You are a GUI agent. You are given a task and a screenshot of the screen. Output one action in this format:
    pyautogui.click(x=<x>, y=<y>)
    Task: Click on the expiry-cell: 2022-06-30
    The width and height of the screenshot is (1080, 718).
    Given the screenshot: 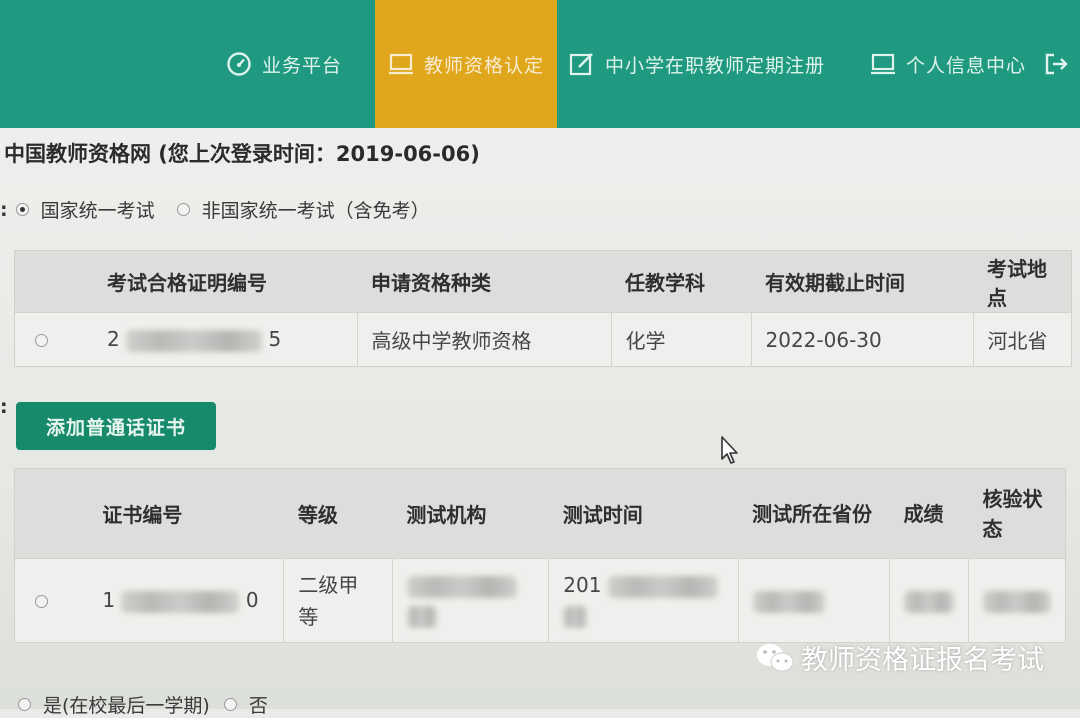 What is the action you would take?
    pyautogui.click(x=861, y=339)
    